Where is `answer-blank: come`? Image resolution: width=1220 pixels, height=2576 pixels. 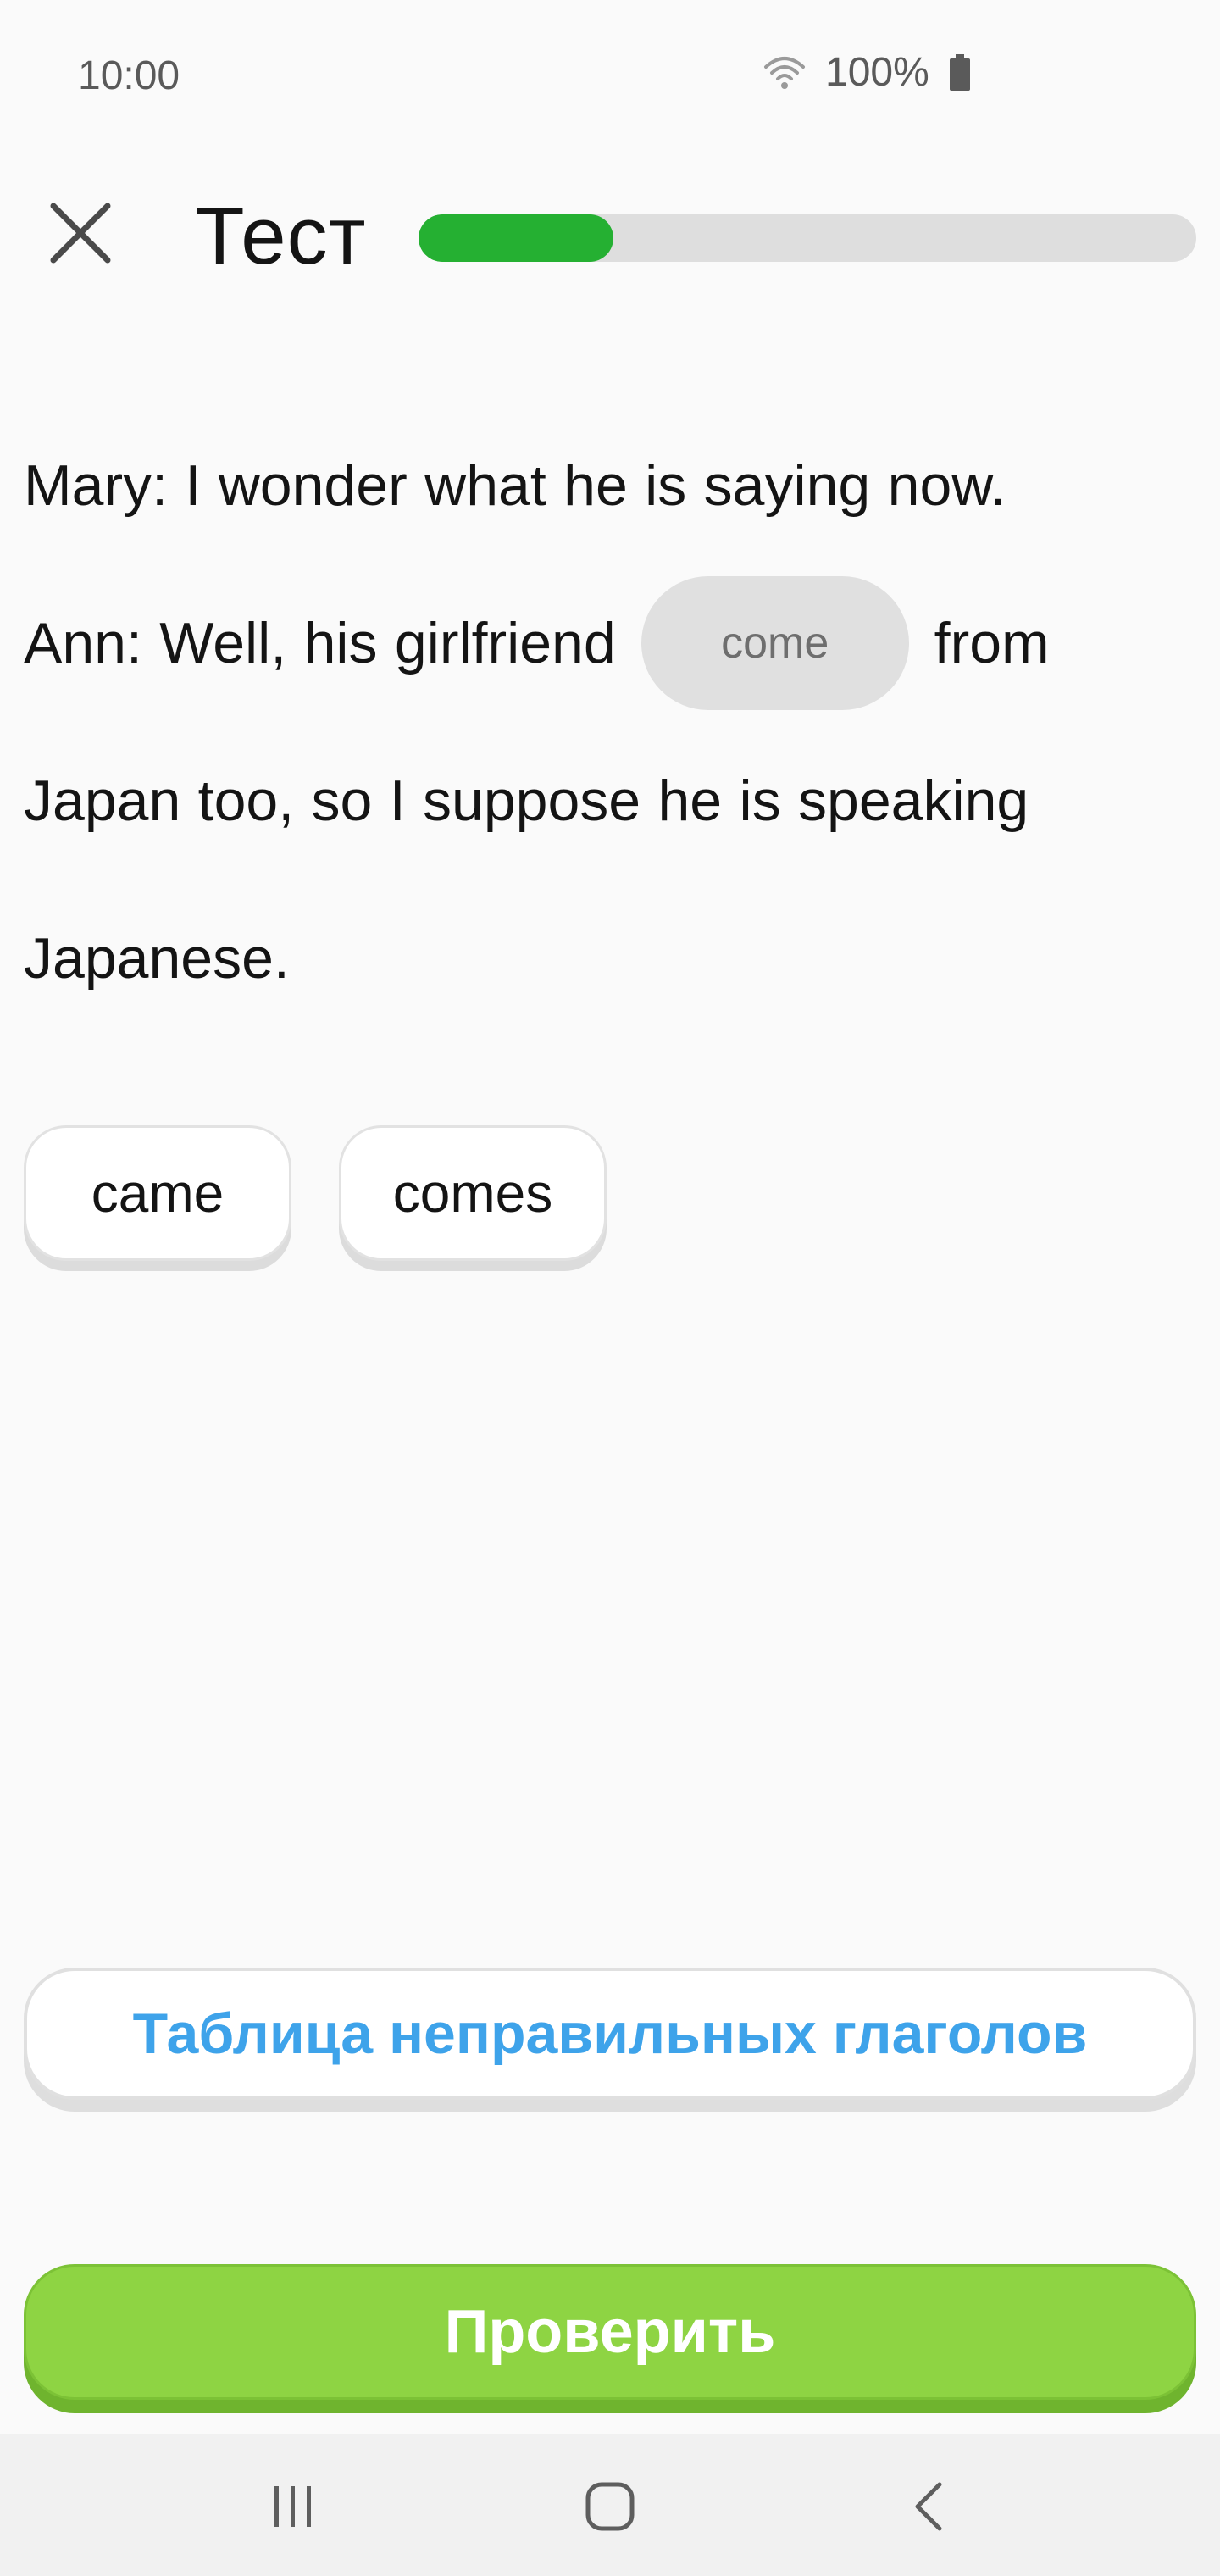 answer-blank: come is located at coordinates (774, 643).